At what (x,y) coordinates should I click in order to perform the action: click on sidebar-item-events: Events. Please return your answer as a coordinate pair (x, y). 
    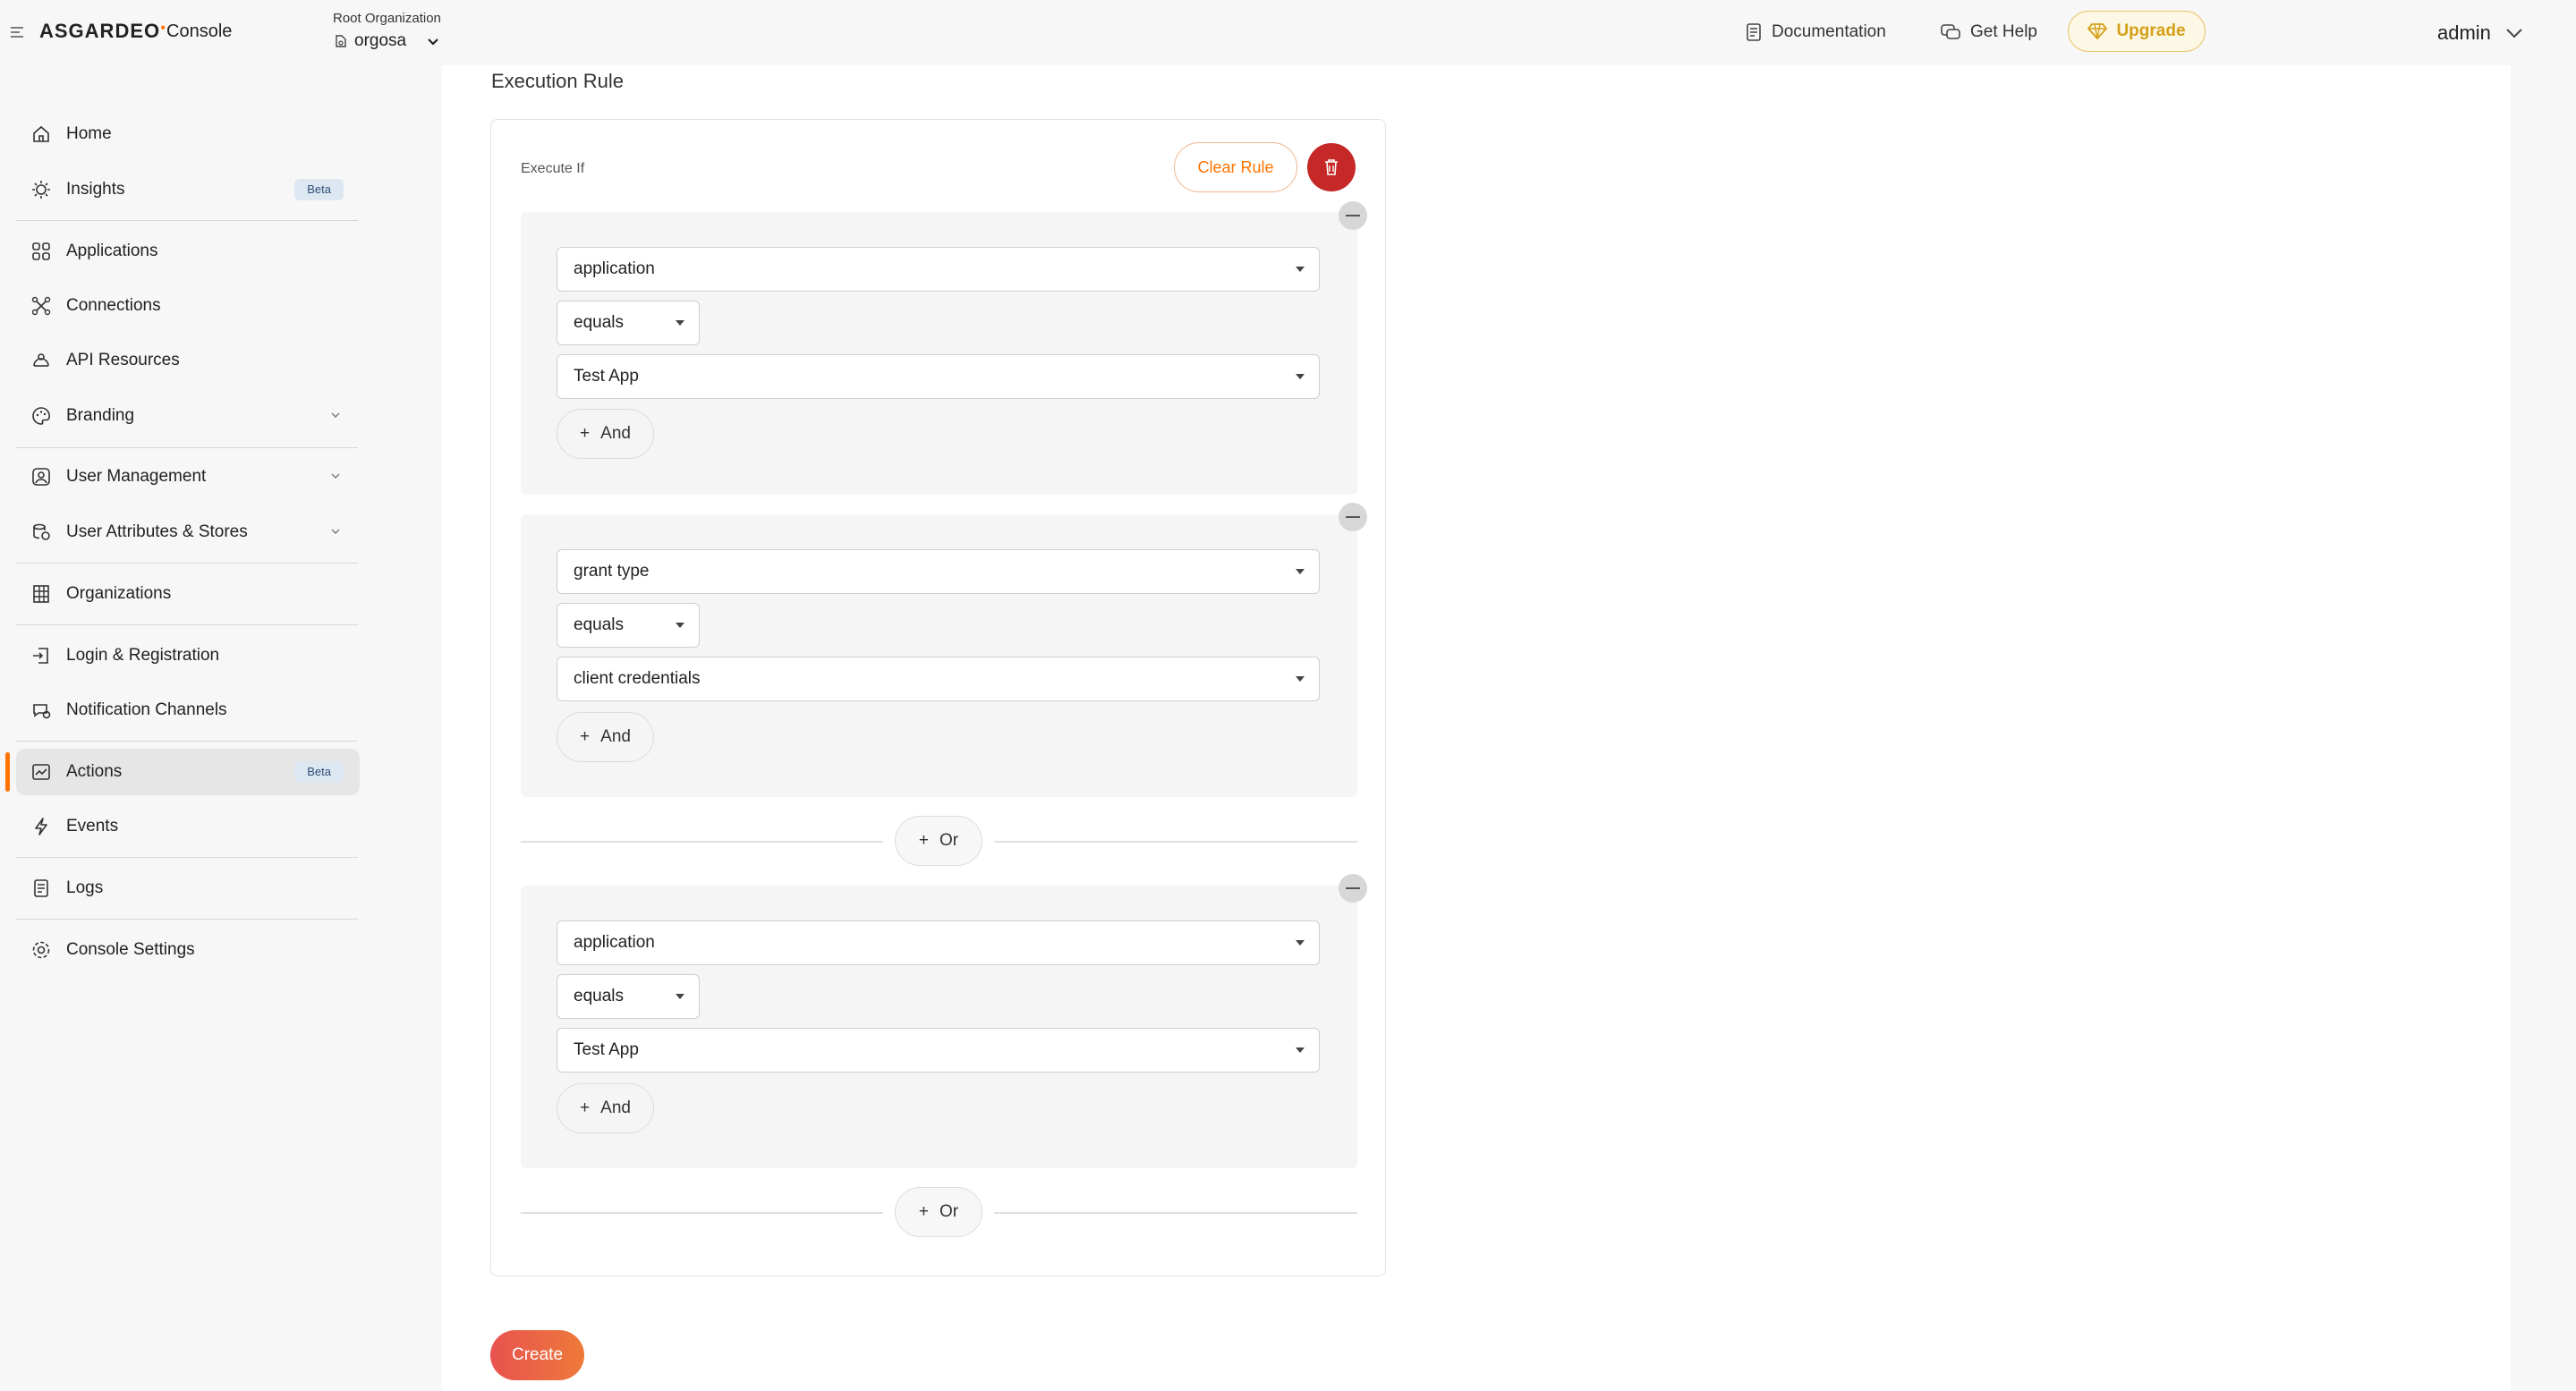
    Looking at the image, I should click on (188, 826).